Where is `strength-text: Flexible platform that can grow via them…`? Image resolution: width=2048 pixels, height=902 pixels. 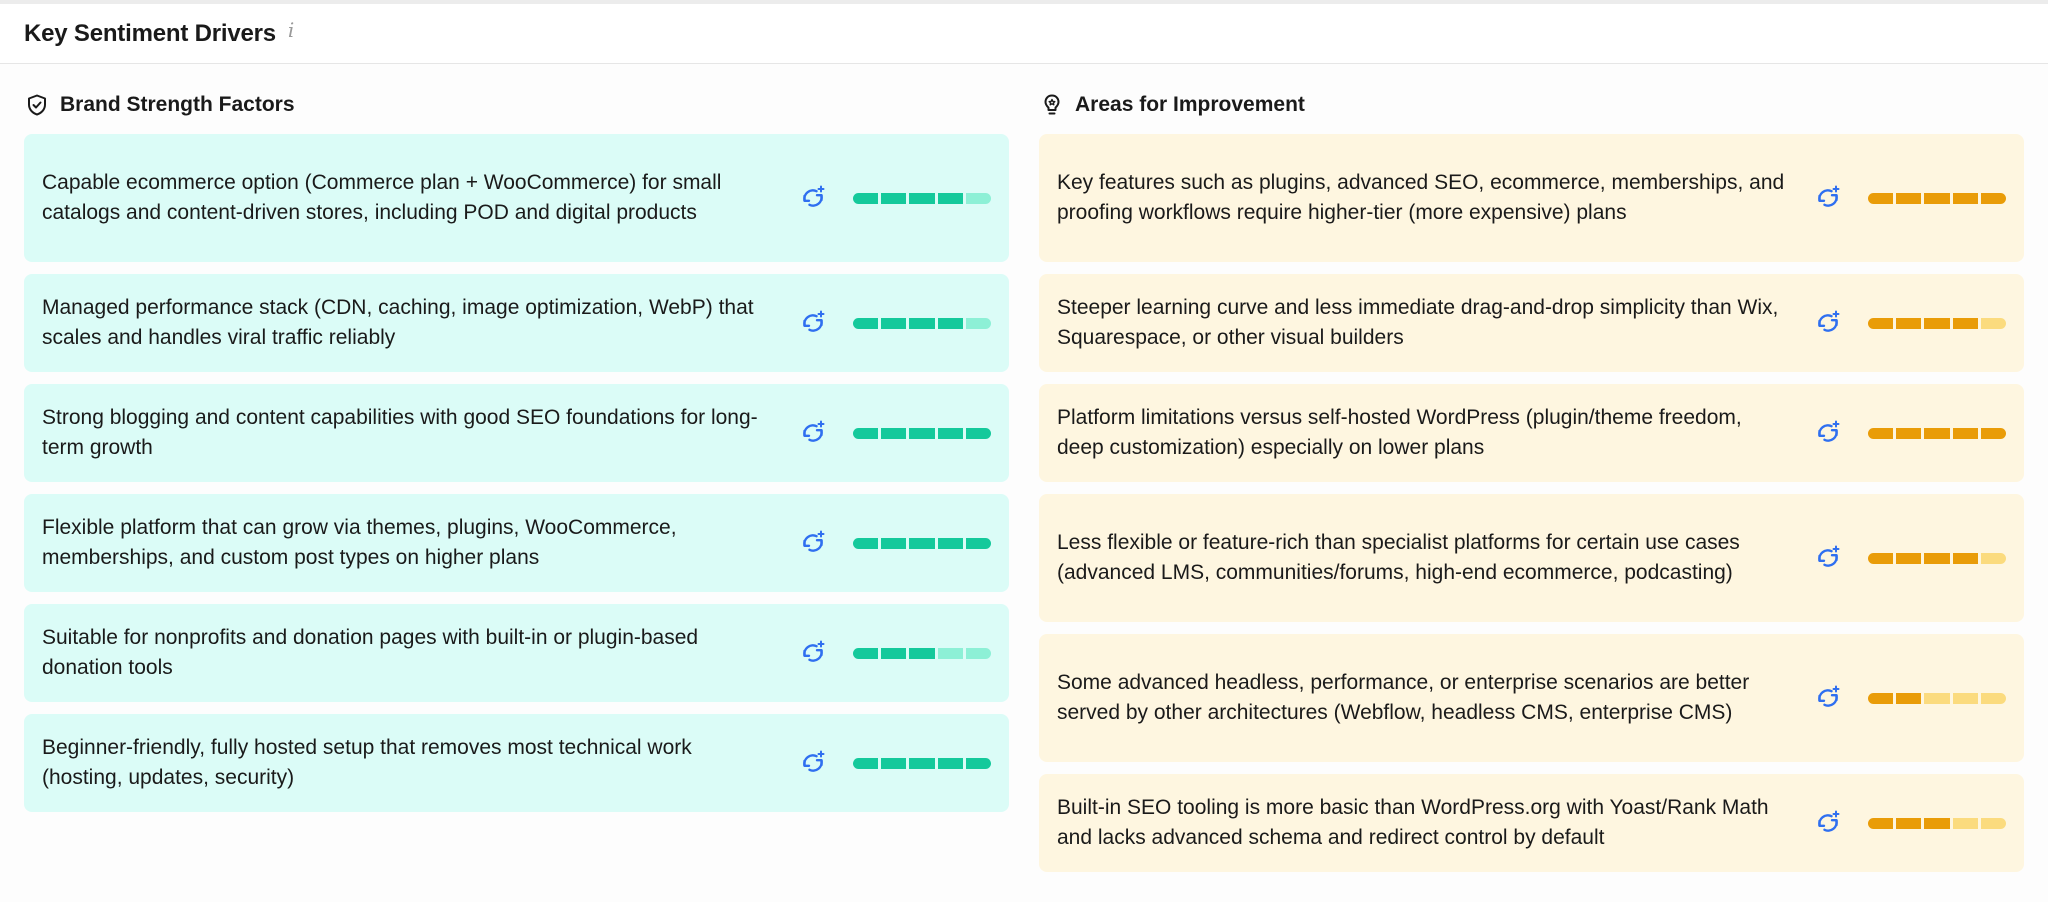
strength-text: Flexible platform that can grow via them… is located at coordinates (359, 542).